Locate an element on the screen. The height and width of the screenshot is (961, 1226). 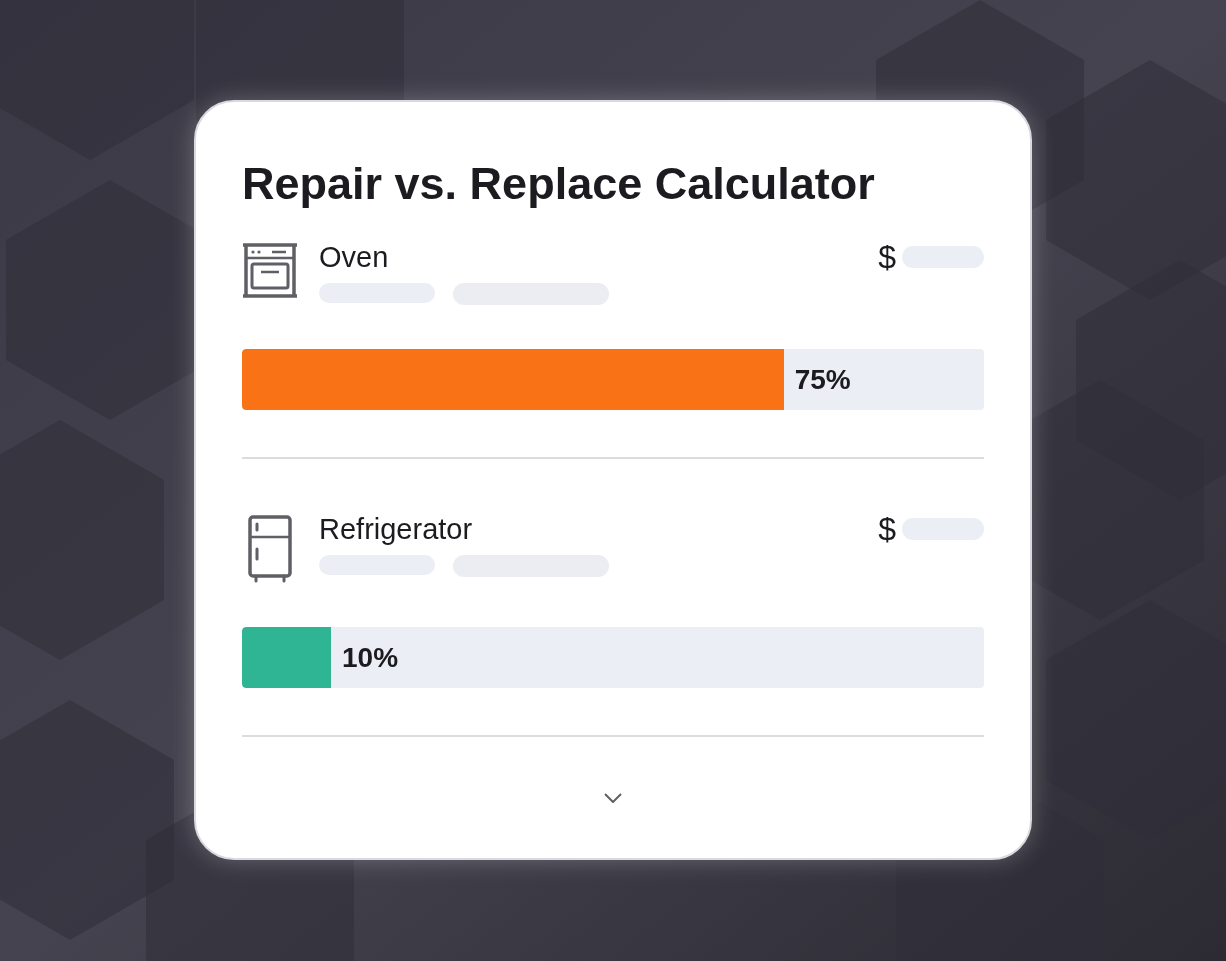
appliance-name: Oven is located at coordinates (354, 257).